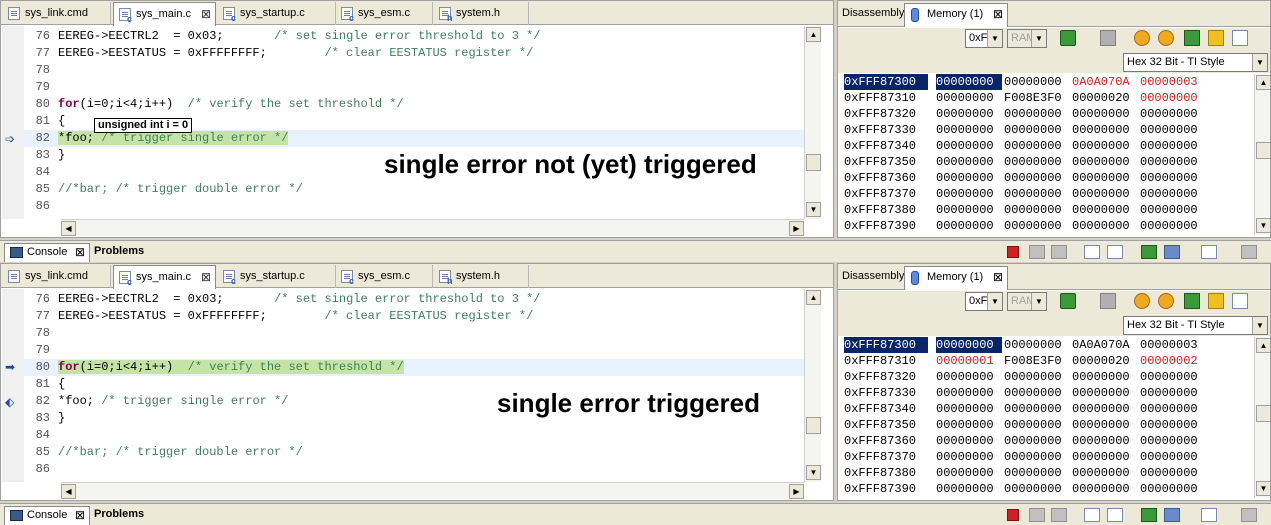  Describe the element at coordinates (1173, 345) in the screenshot. I see `memory-cell: 00000003` at that location.